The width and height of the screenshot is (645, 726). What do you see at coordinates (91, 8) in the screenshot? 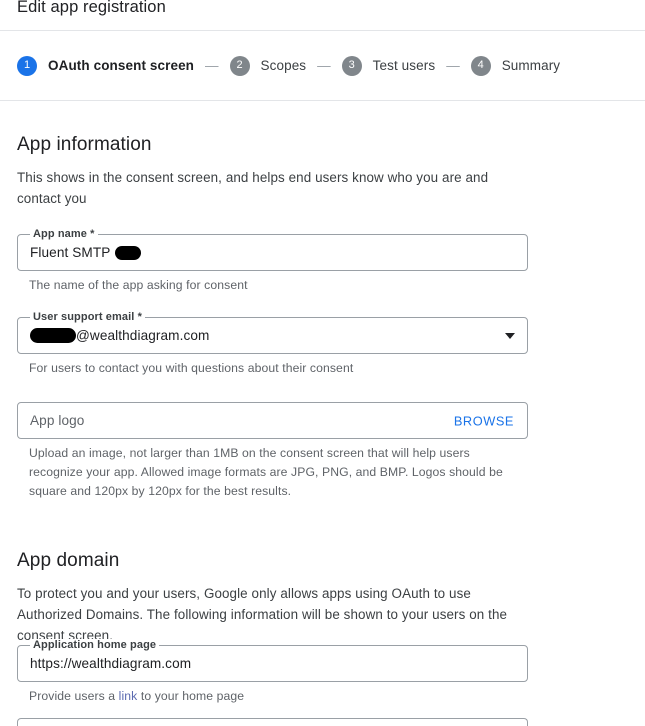
I see `page-title: Edit app registration` at bounding box center [91, 8].